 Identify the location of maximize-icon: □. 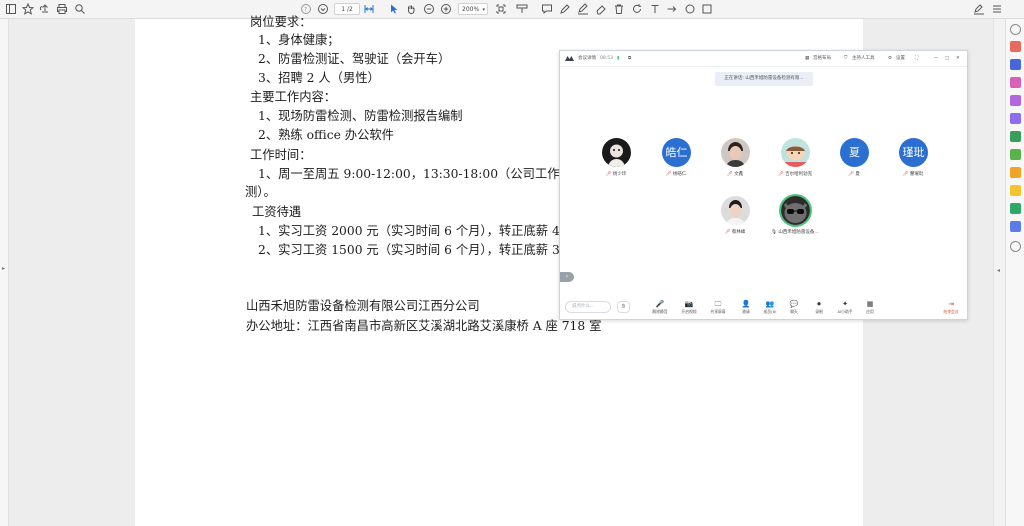
(947, 59).